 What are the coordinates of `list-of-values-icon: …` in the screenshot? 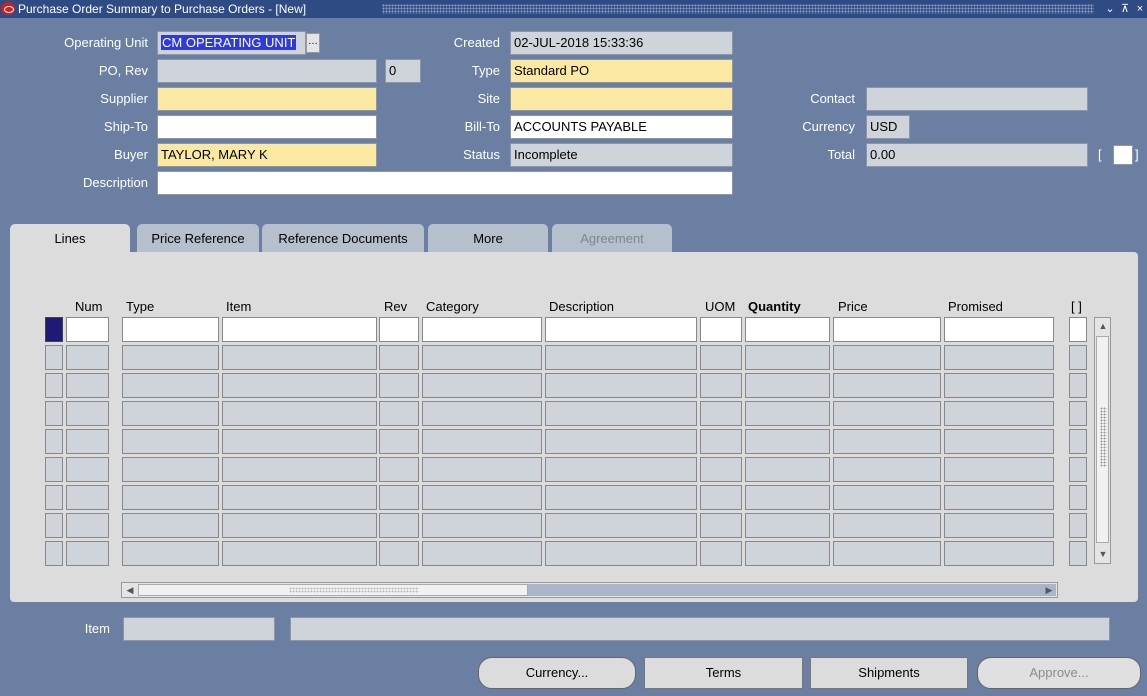 It's located at (313, 43).